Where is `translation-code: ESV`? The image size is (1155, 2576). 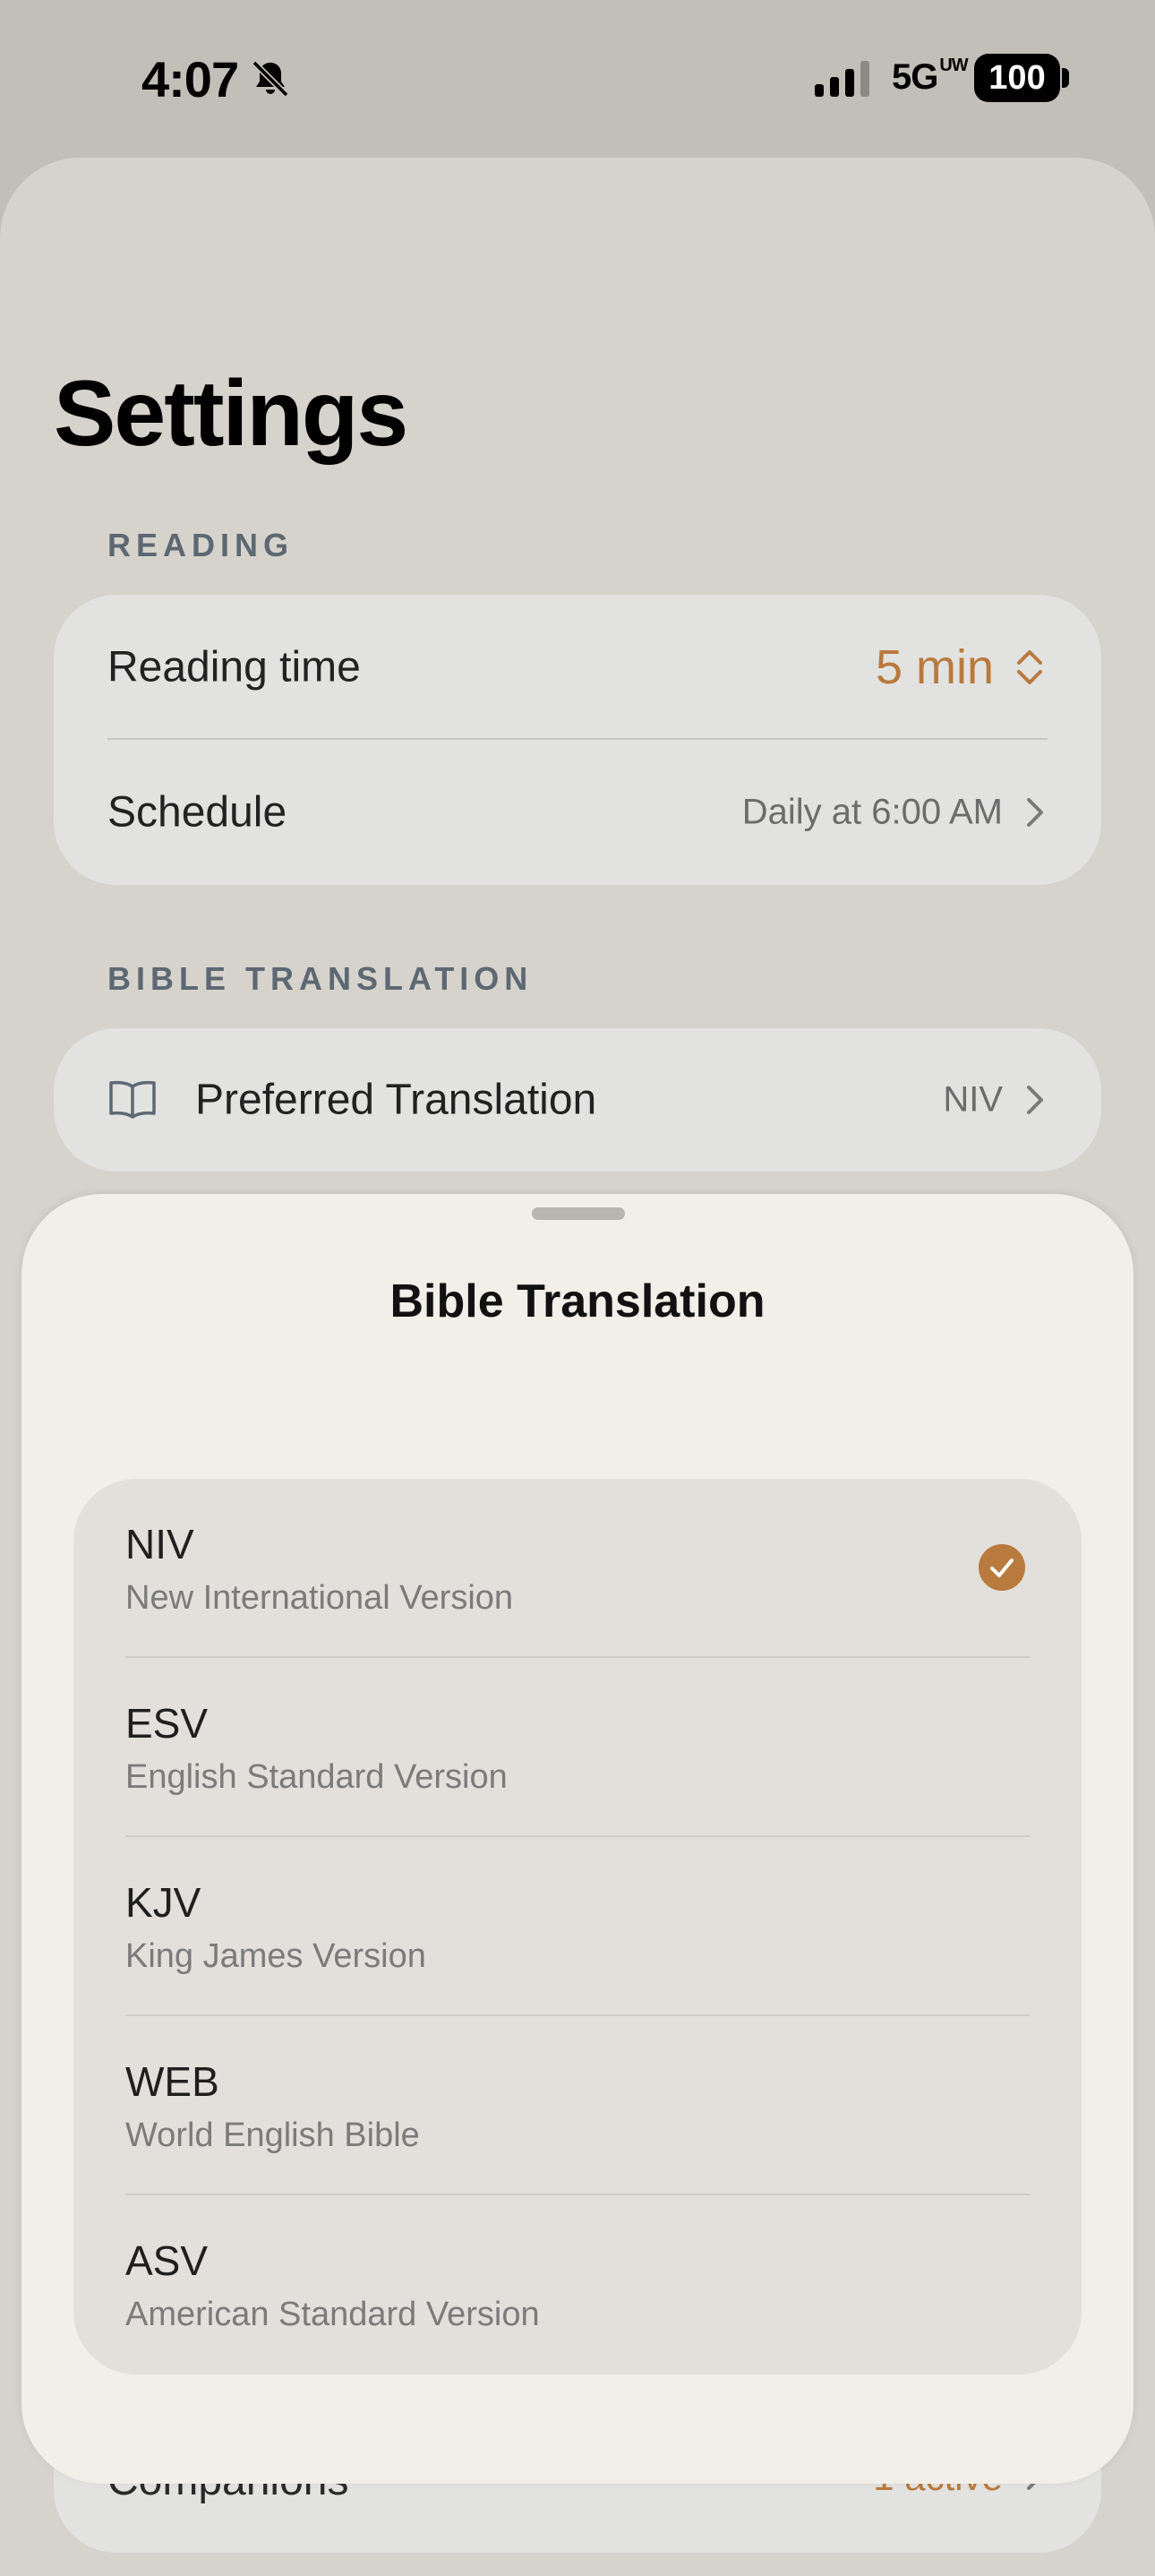 translation-code: ESV is located at coordinates (167, 1723).